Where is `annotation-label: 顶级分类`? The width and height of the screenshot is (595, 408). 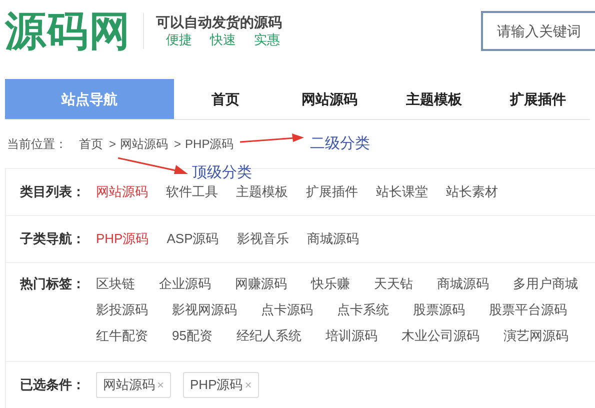
annotation-label: 顶级分类 is located at coordinates (222, 173).